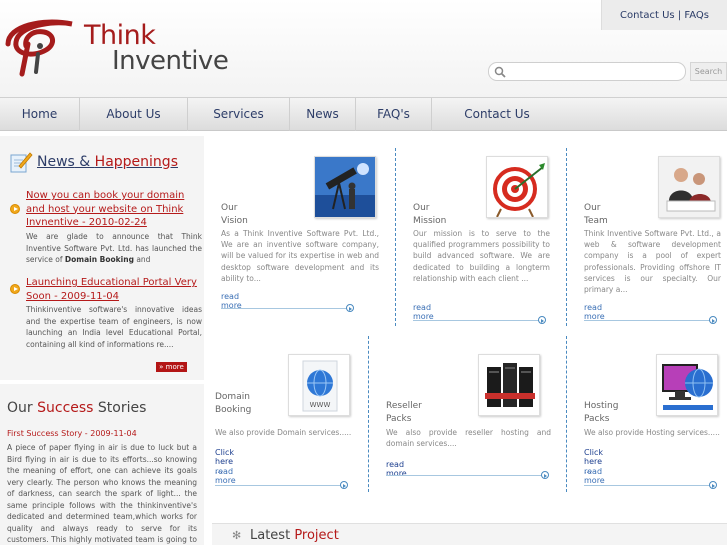 The height and width of the screenshot is (545, 727). What do you see at coordinates (120, 35) in the screenshot?
I see `logo-think-text: Think` at bounding box center [120, 35].